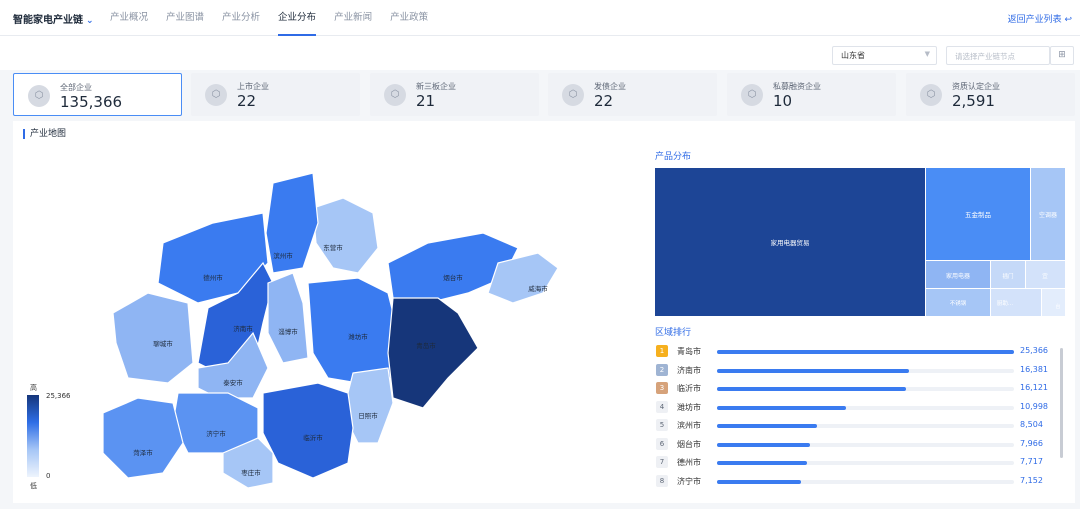  Describe the element at coordinates (689, 351) in the screenshot. I see `rank-city: 青岛市` at that location.